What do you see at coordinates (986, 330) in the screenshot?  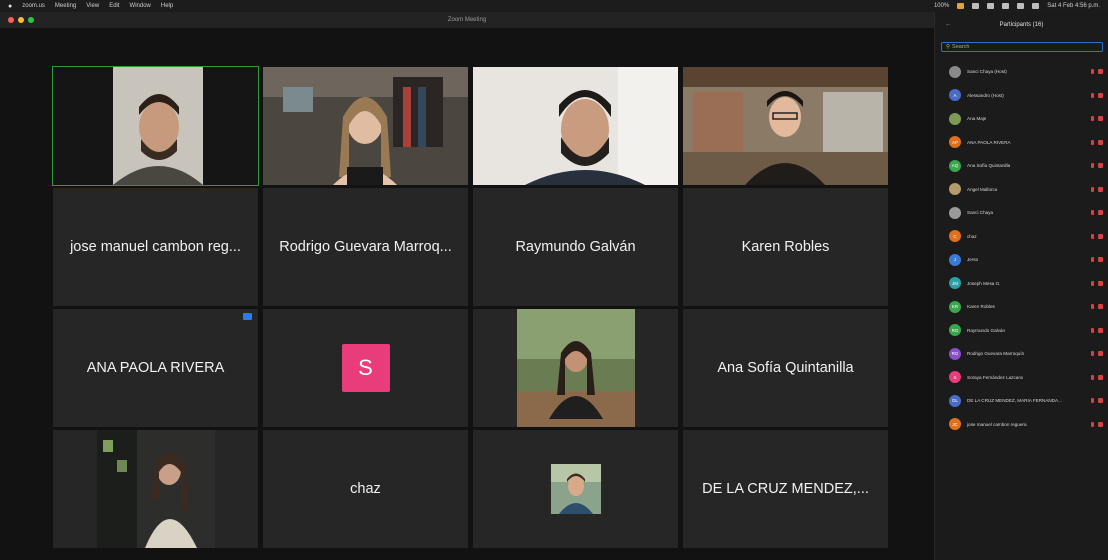 I see `participant-list-name: Raymundo Galván` at bounding box center [986, 330].